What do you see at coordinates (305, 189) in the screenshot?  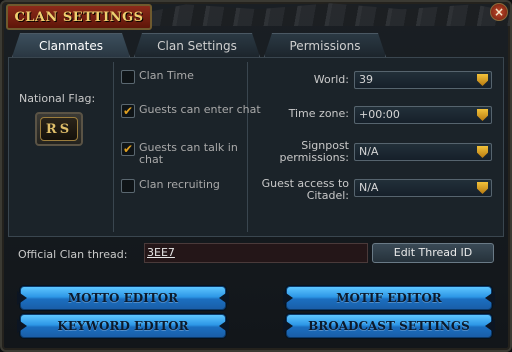 I see `guest-access-label: Guest access to Citadel:` at bounding box center [305, 189].